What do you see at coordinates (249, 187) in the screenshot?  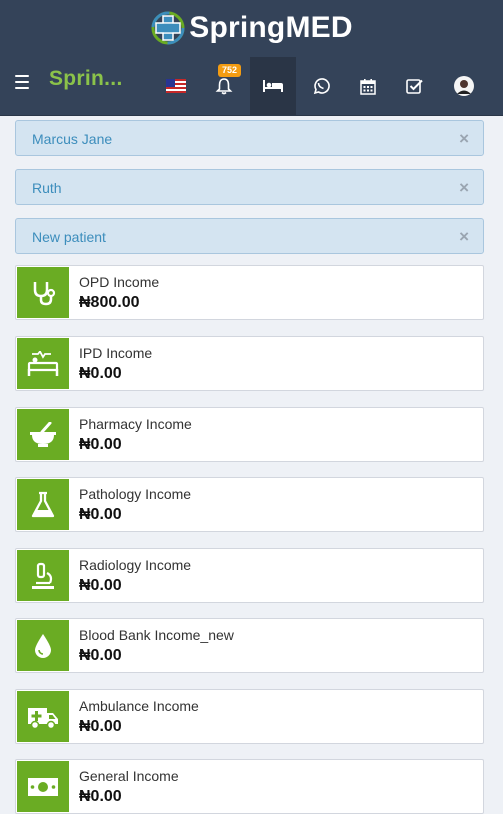 I see `patient-tab: Ruth ×` at bounding box center [249, 187].